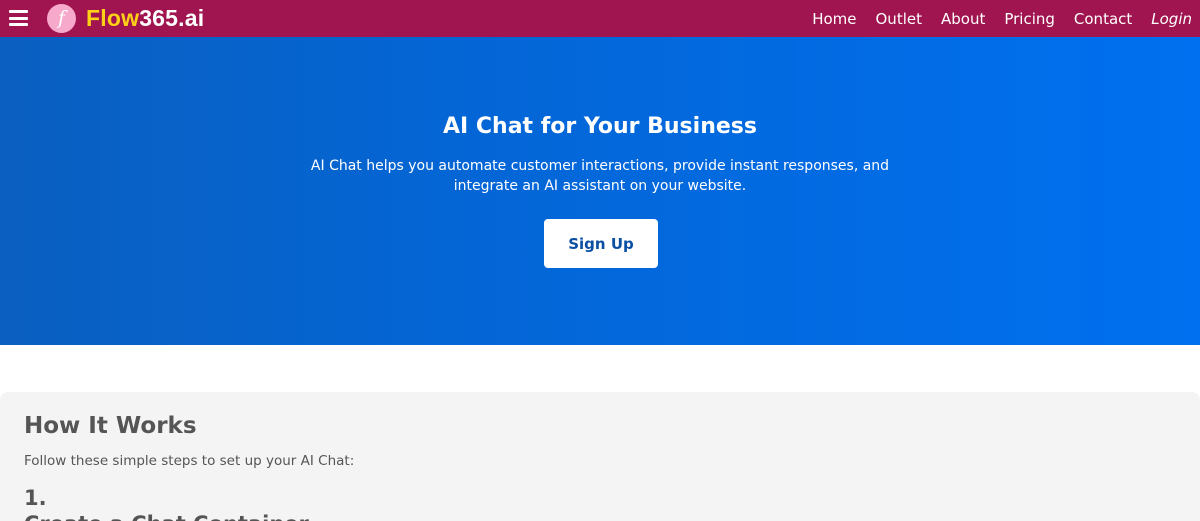 The height and width of the screenshot is (521, 1200). What do you see at coordinates (899, 19) in the screenshot?
I see `nav-link-outlet: Outlet` at bounding box center [899, 19].